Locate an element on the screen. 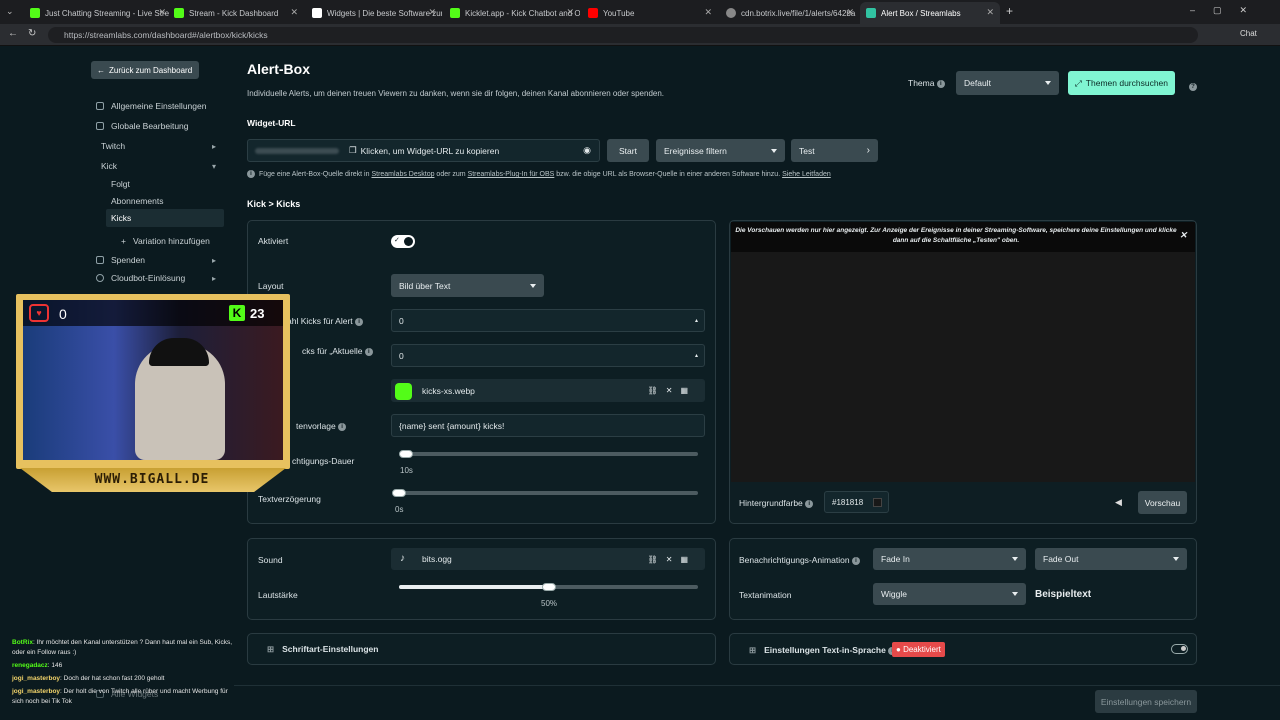 The width and height of the screenshot is (1280, 720). help-icon: ? is located at coordinates (1193, 87).